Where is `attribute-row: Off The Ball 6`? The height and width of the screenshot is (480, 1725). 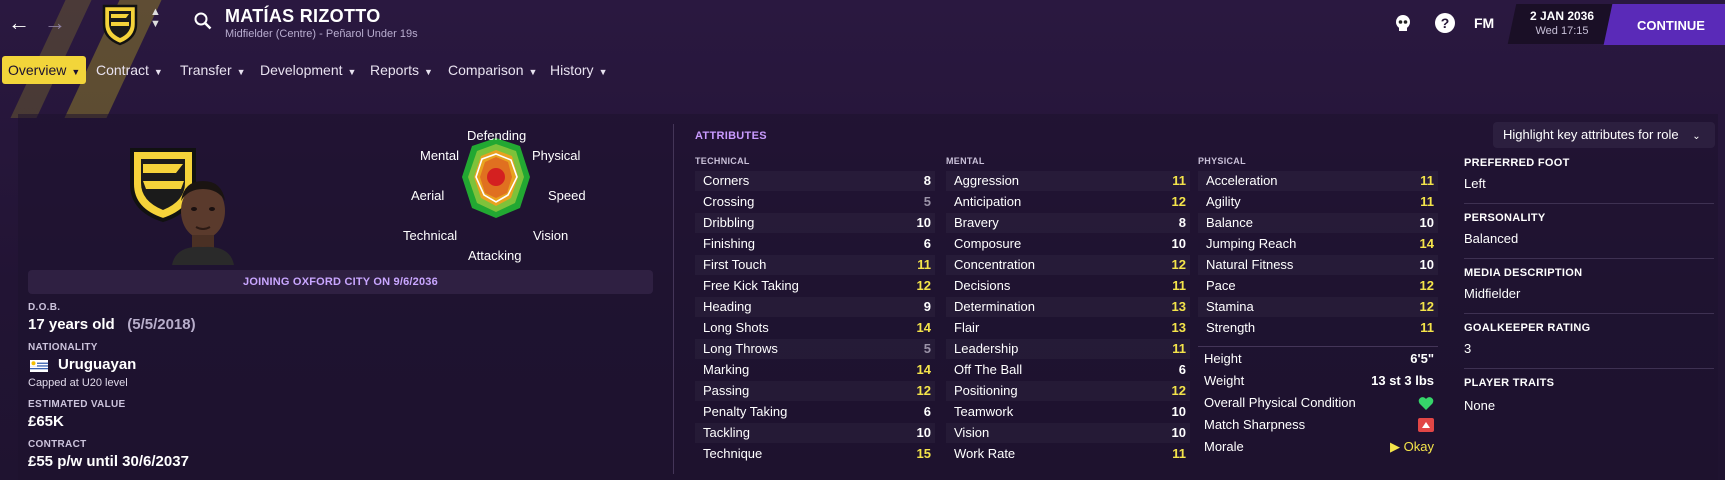 attribute-row: Off The Ball 6 is located at coordinates (1068, 370).